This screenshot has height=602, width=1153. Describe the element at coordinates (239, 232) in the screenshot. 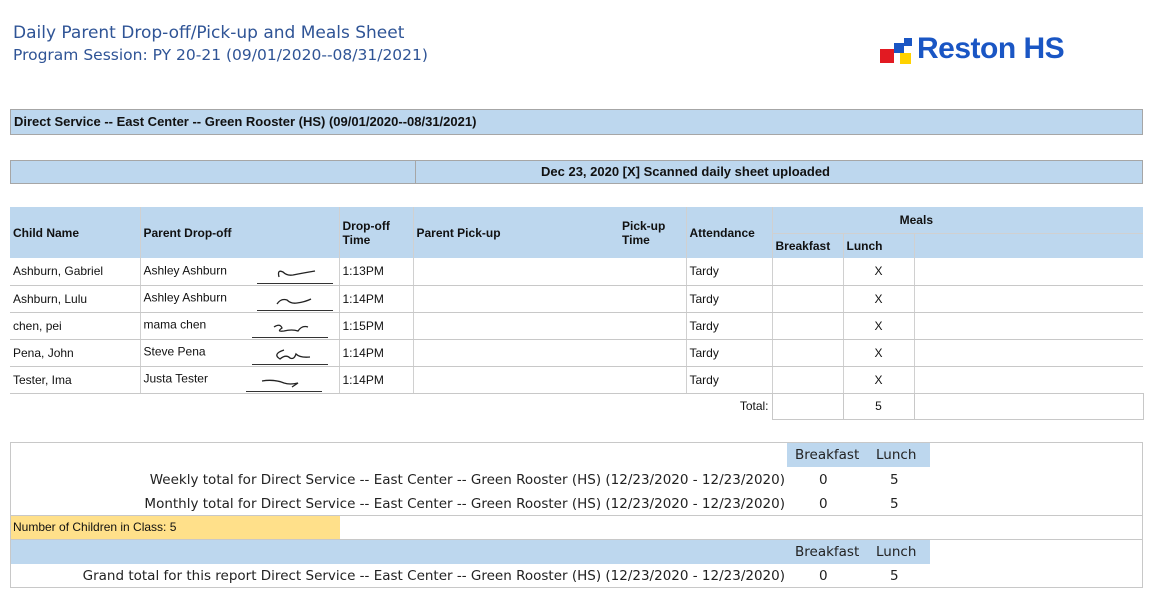

I see `col-parent-dropoff: Parent Drop-off` at that location.